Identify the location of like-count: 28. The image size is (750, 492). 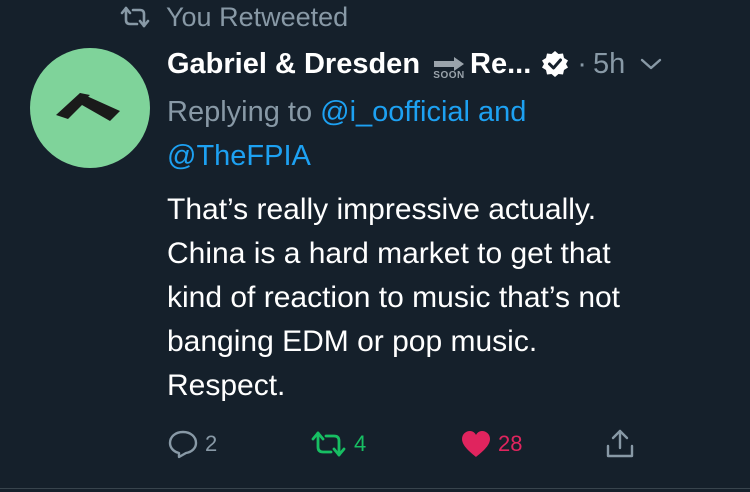
(510, 443).